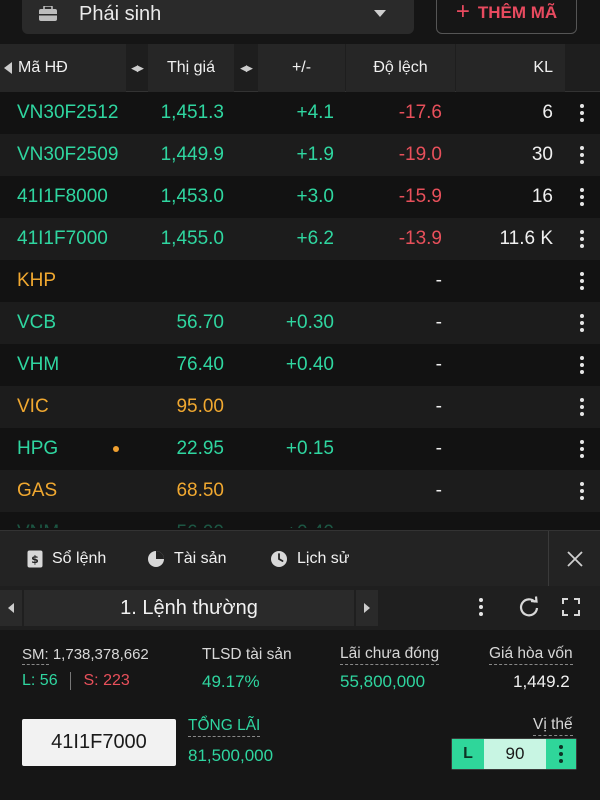 The height and width of the screenshot is (800, 600). Describe the element at coordinates (309, 448) in the screenshot. I see `row-change: +0.15` at that location.